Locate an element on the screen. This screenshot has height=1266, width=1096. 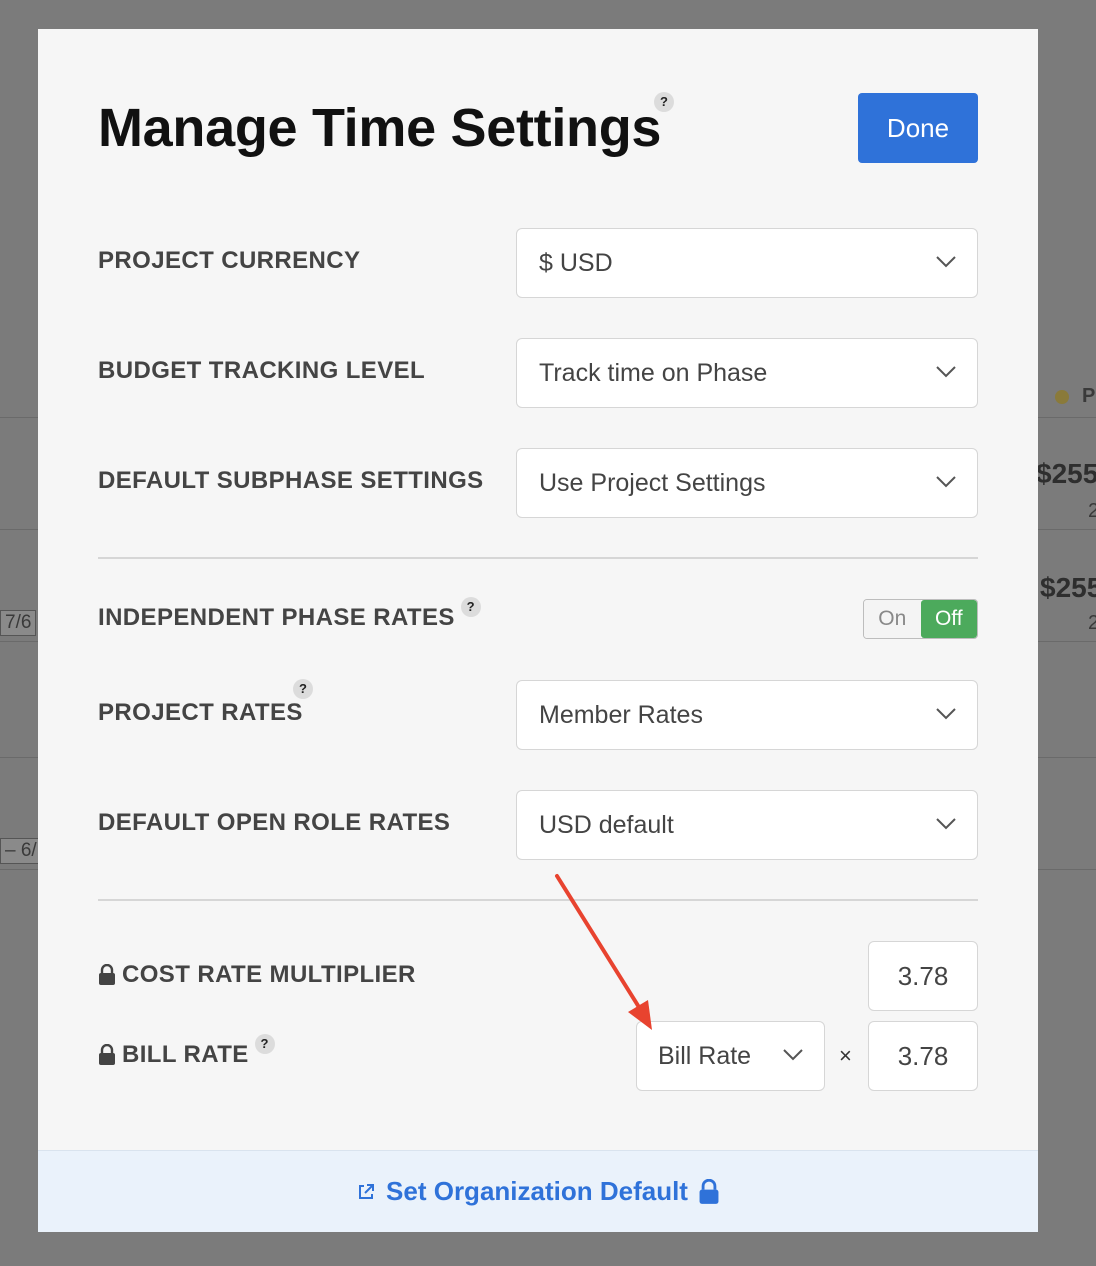
set-organization-default-link: Set Organization Default is located at coordinates (538, 1191).